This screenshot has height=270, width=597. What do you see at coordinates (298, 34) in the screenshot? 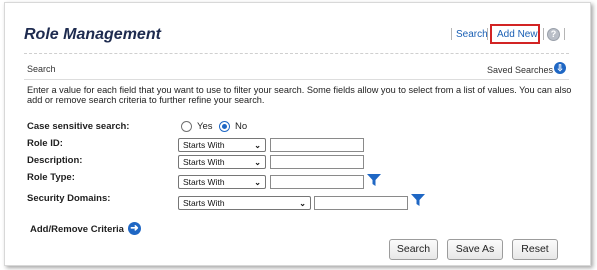
I see `top-links-bar: Search Add New ?` at bounding box center [298, 34].